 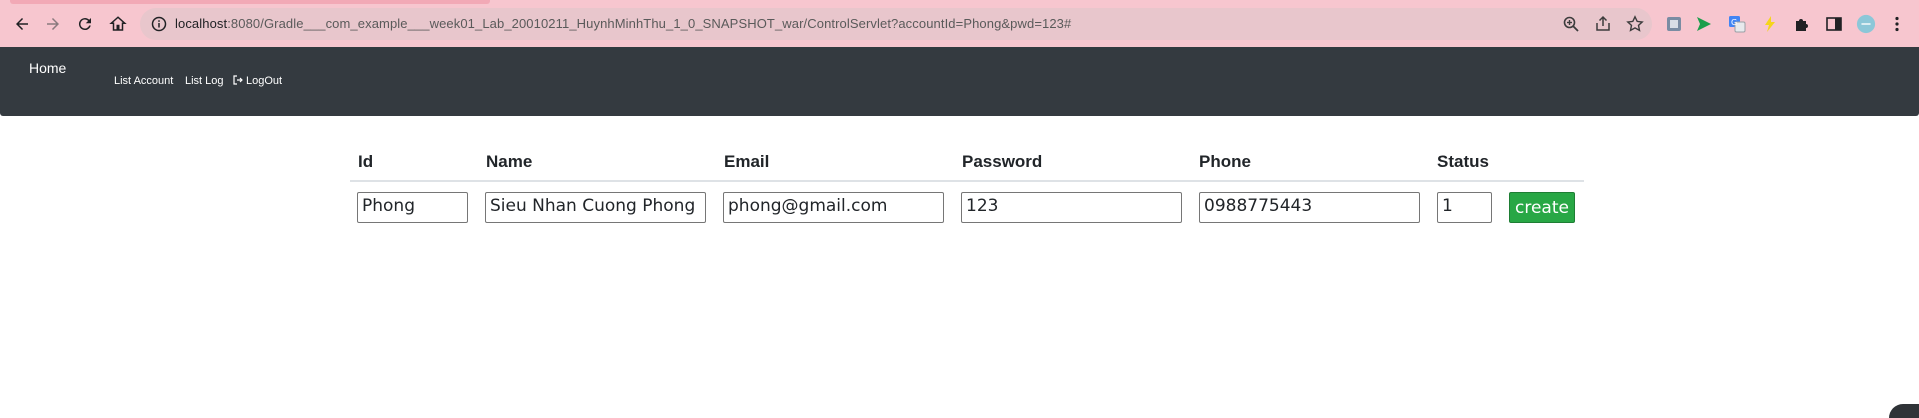 I want to click on column-header-email: Email, so click(x=747, y=161).